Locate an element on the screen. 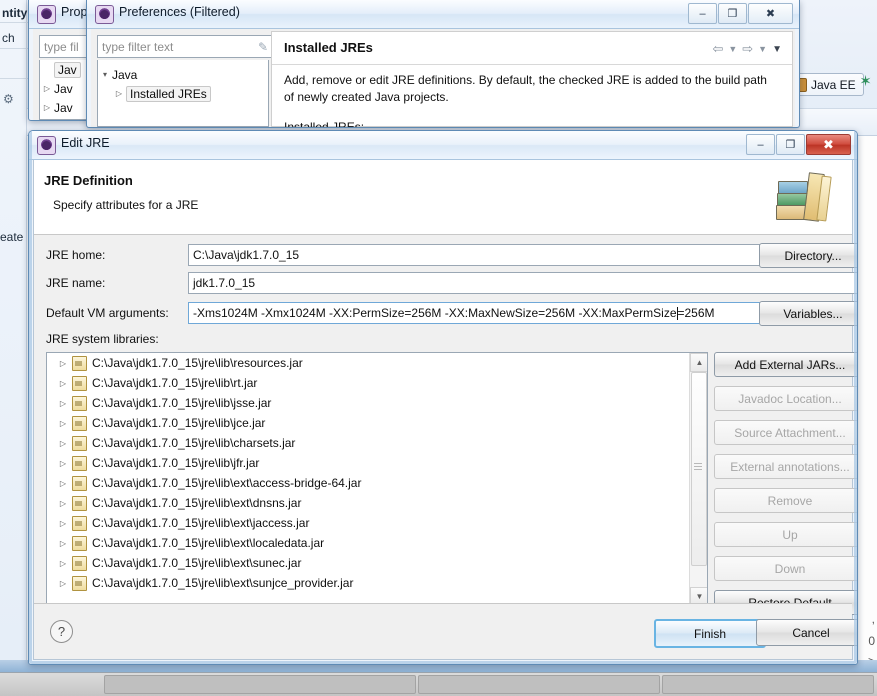 This screenshot has width=877, height=696. preferences-tree-item-installed-jres: ▷ Installed JREs is located at coordinates (183, 93).